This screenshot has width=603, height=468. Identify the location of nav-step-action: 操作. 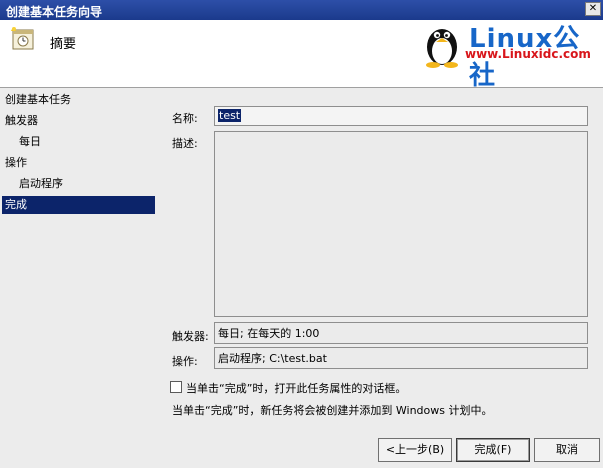
(80, 163).